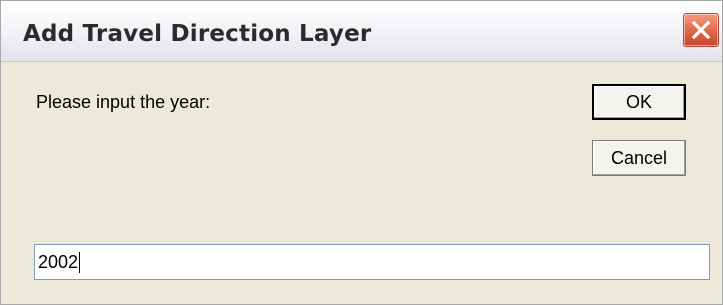  Describe the element at coordinates (80, 262) in the screenshot. I see `text-caret` at that location.